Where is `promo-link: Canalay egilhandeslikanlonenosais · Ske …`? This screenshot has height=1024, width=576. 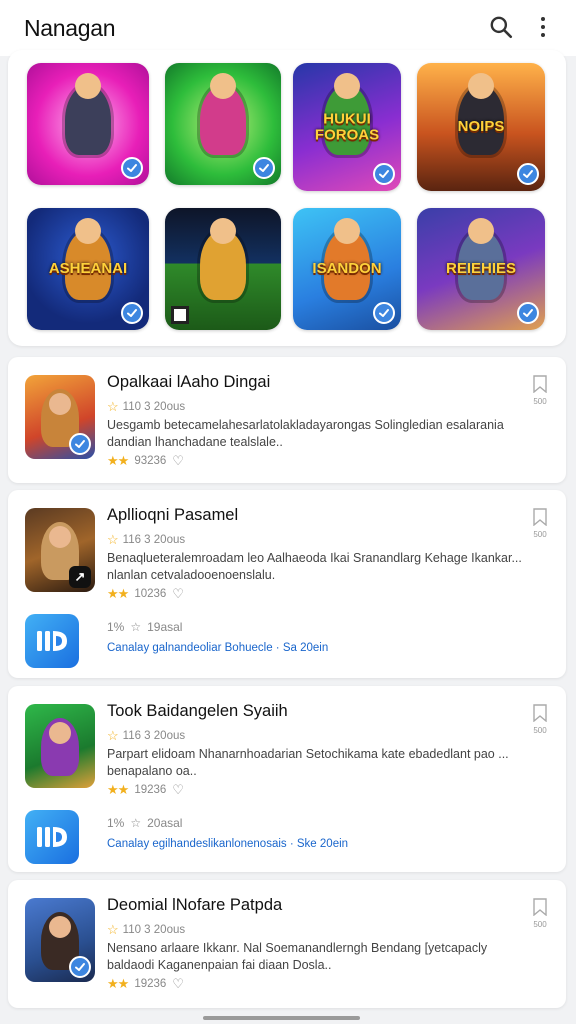
promo-link: Canalay egilhandeslikanlonenosais · Ske … is located at coordinates (227, 844).